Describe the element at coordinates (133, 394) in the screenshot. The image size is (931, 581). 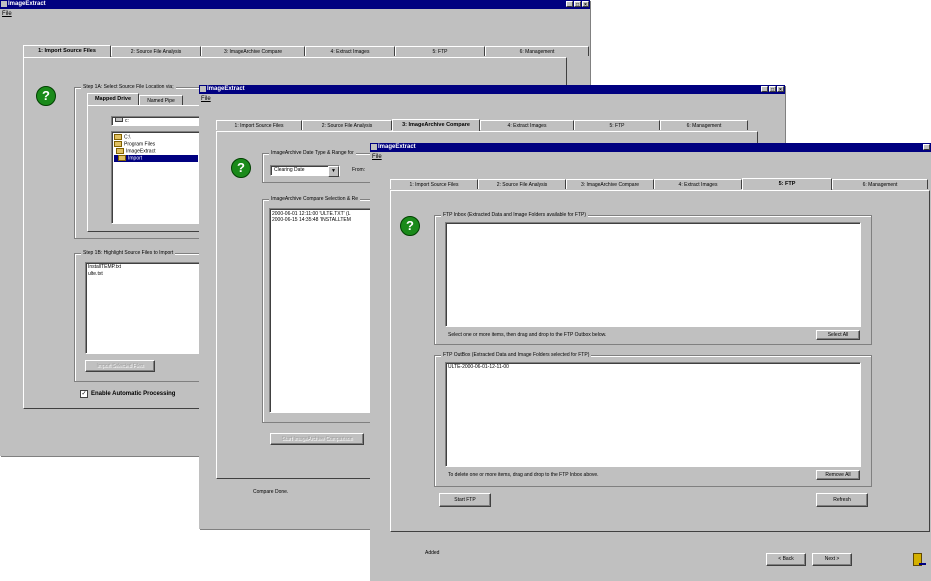
I see `checkbox-label: Enable Automatic Processing` at that location.